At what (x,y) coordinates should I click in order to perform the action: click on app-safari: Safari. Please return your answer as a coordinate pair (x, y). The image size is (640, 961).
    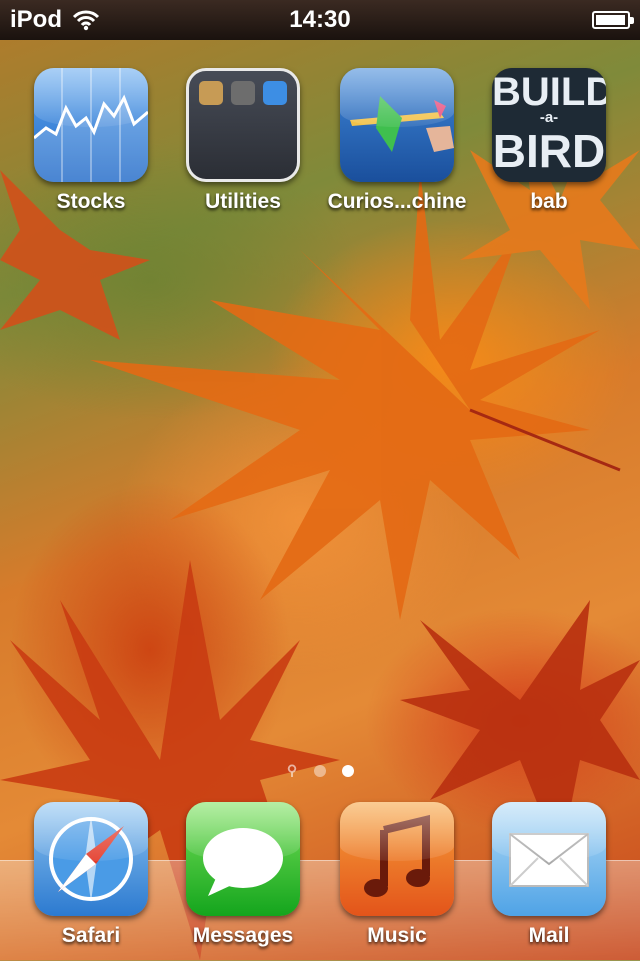
    Looking at the image, I should click on (91, 875).